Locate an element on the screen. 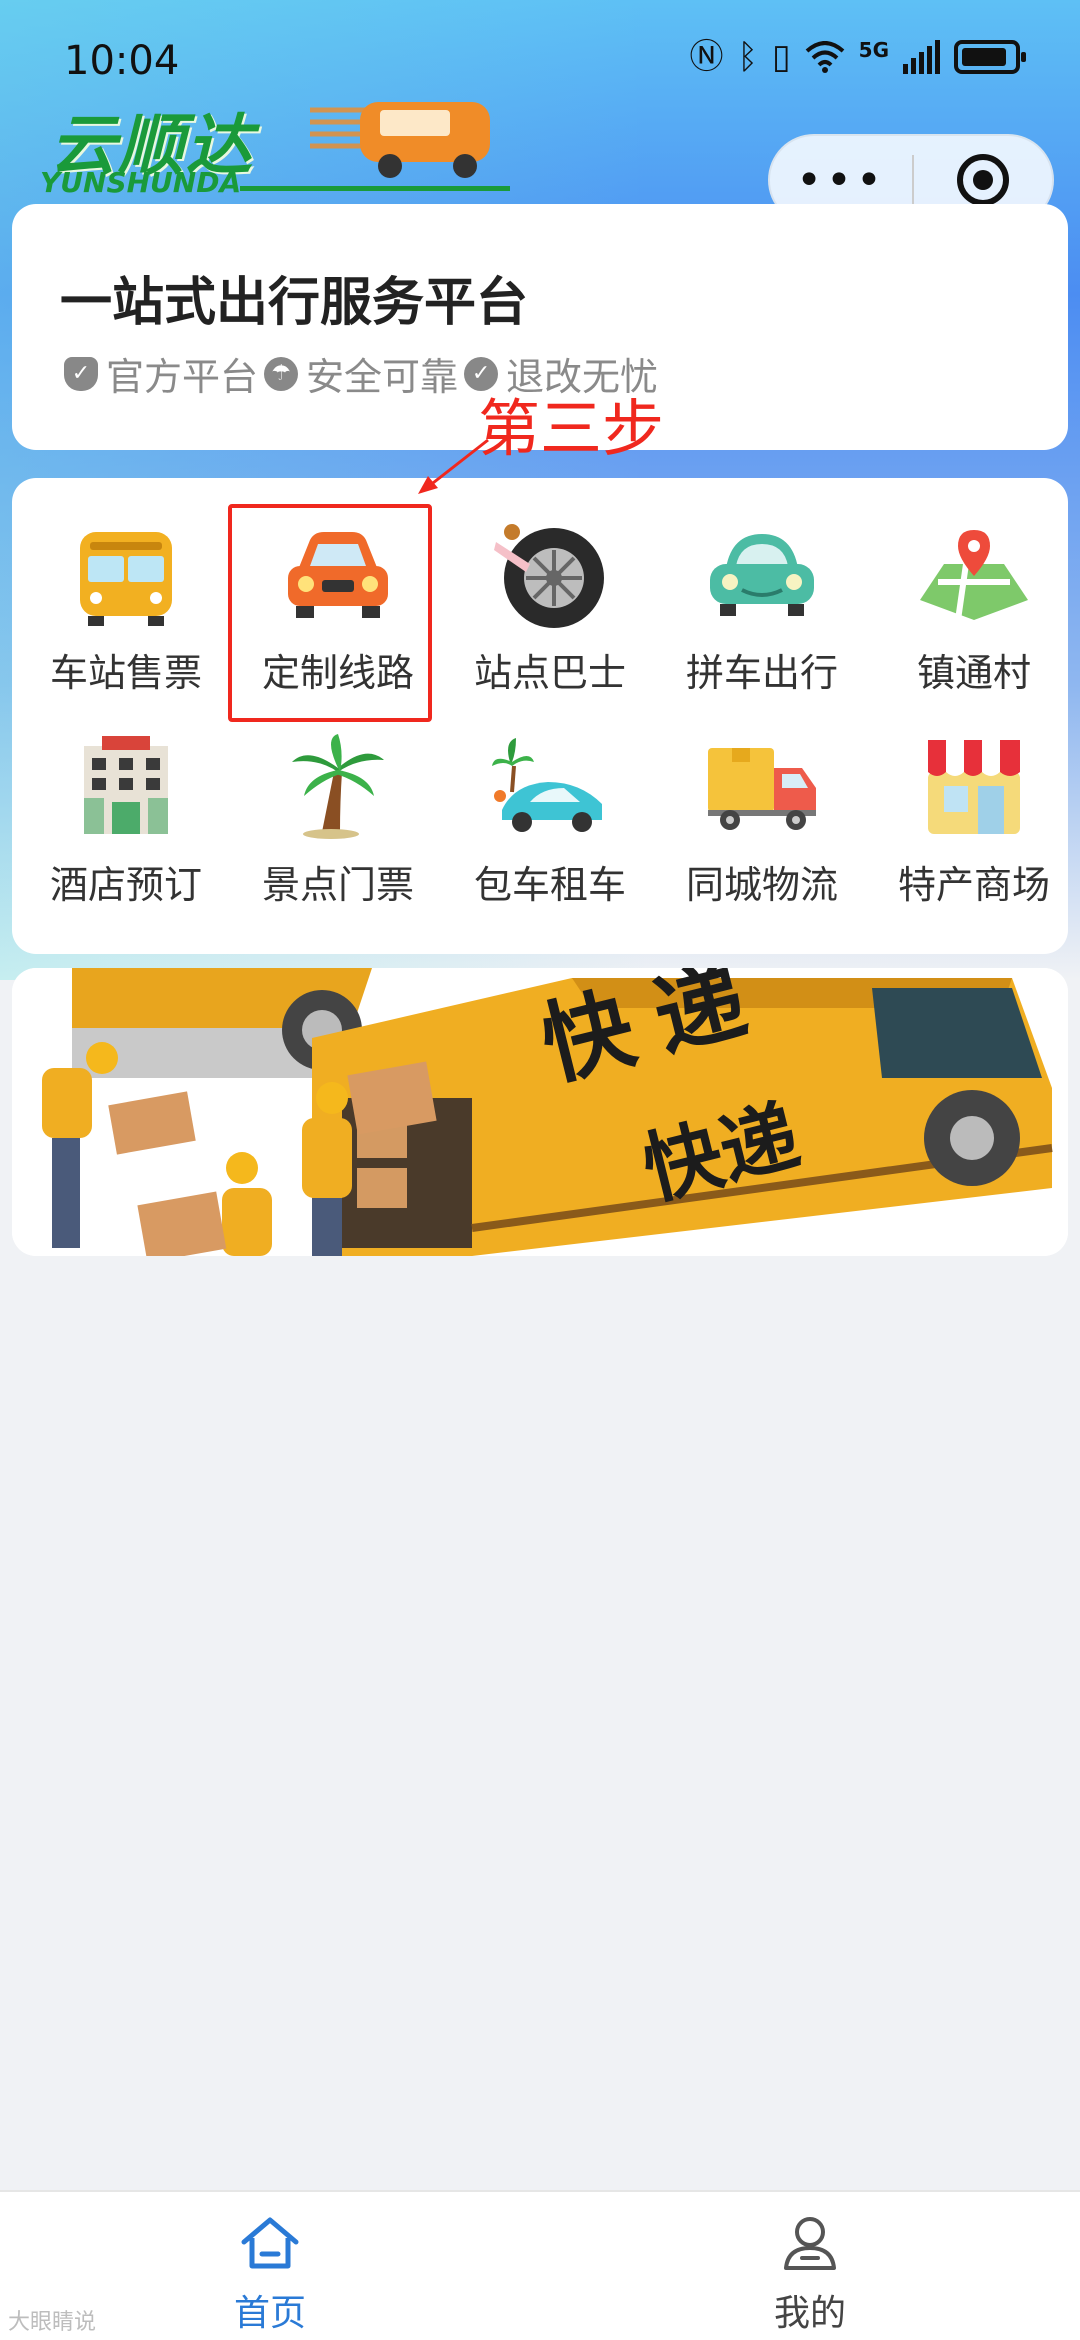 This screenshot has height=2340, width=1080. shop-icon is located at coordinates (974, 787).